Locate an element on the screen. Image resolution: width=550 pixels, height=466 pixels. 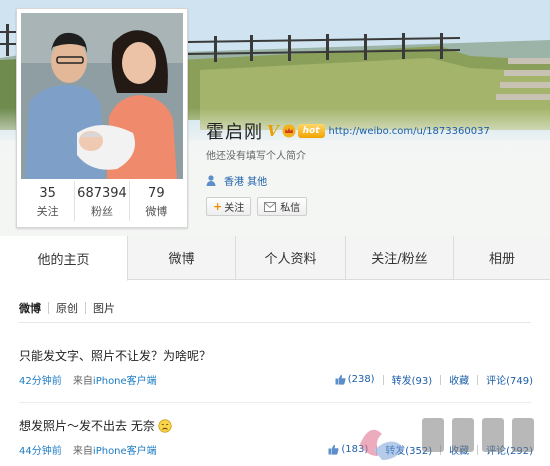
profile-url-link: http://weibo.com/u/1873360037 is located at coordinates (409, 131).